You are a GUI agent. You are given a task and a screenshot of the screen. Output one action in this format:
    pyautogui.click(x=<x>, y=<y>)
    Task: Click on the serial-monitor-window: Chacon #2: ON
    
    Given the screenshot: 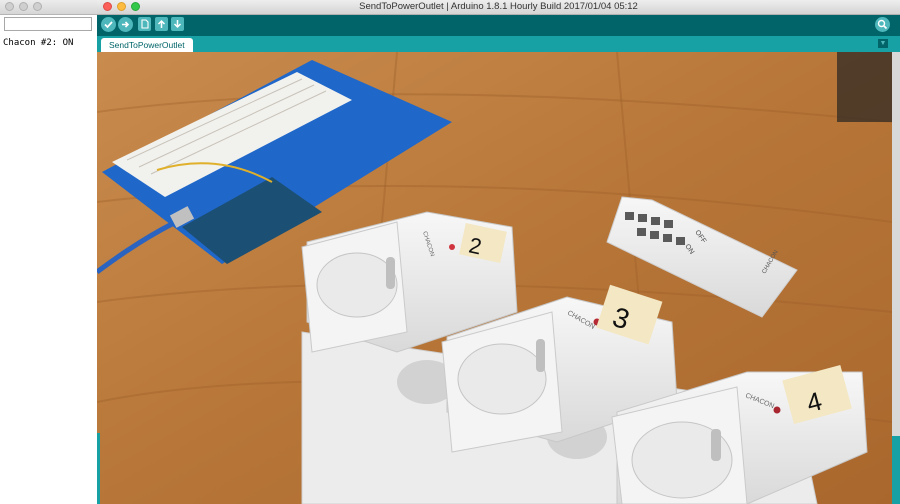 What is the action you would take?
    pyautogui.click(x=49, y=252)
    